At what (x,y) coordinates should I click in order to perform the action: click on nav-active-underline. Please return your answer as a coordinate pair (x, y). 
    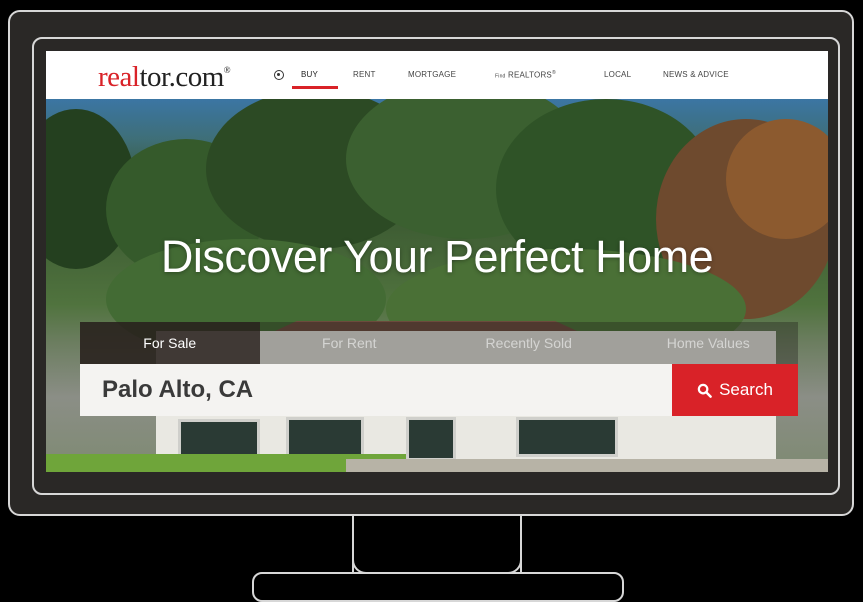
    Looking at the image, I should click on (315, 87).